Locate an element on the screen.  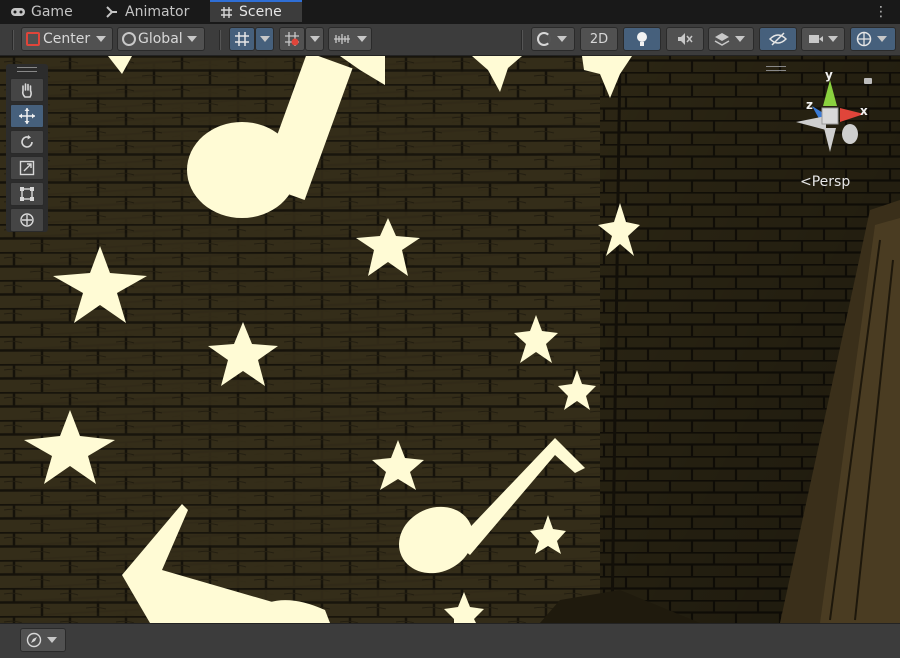
rotate-tool-button is located at coordinates (27, 142).